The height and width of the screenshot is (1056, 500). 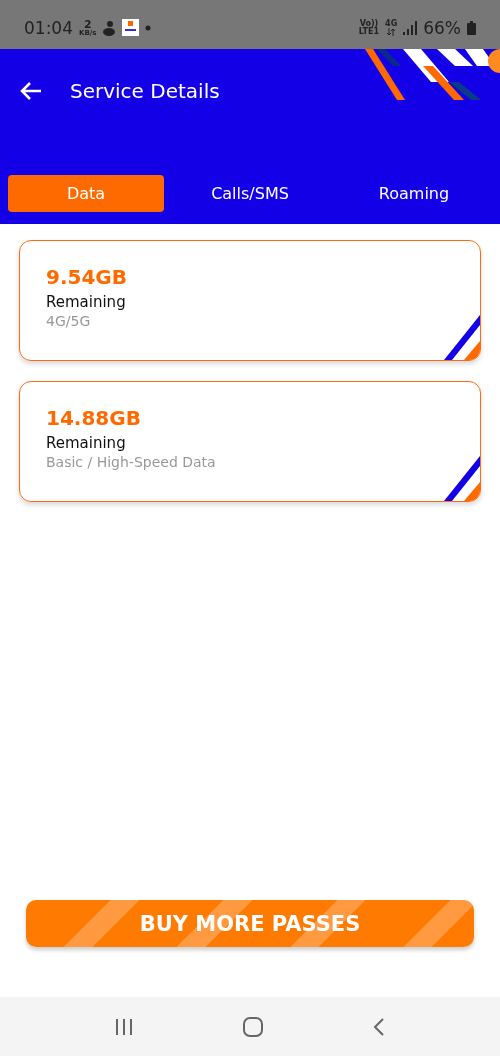 What do you see at coordinates (145, 91) in the screenshot?
I see `page-title: Service Details` at bounding box center [145, 91].